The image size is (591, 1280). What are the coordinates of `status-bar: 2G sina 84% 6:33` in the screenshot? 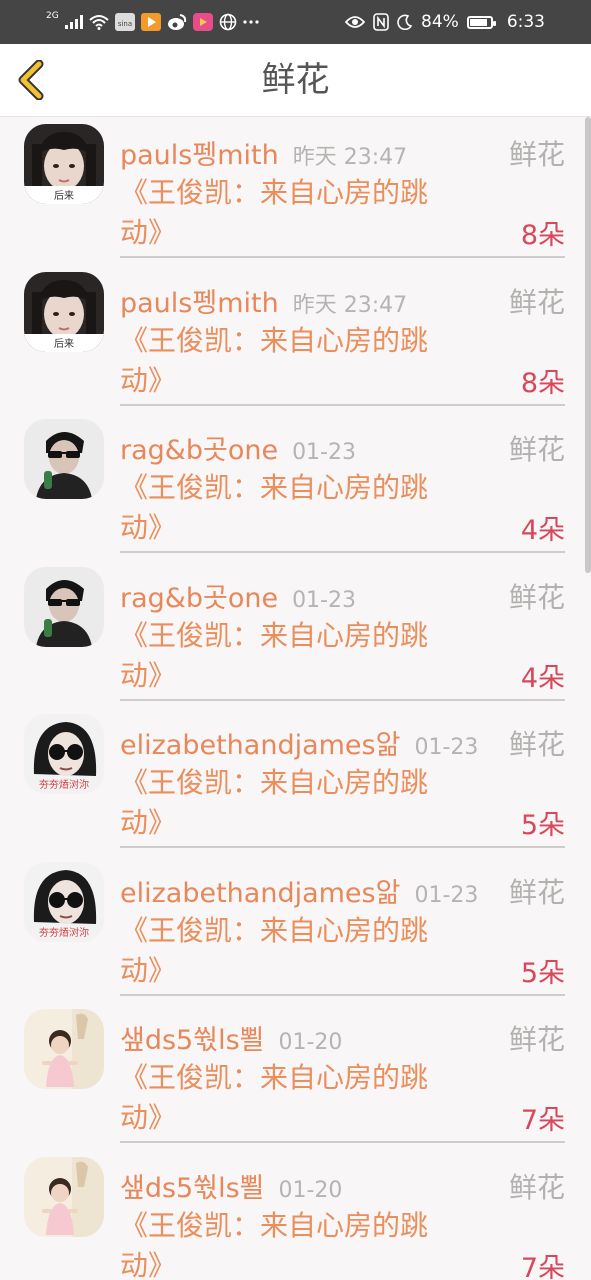 It's located at (295, 22).